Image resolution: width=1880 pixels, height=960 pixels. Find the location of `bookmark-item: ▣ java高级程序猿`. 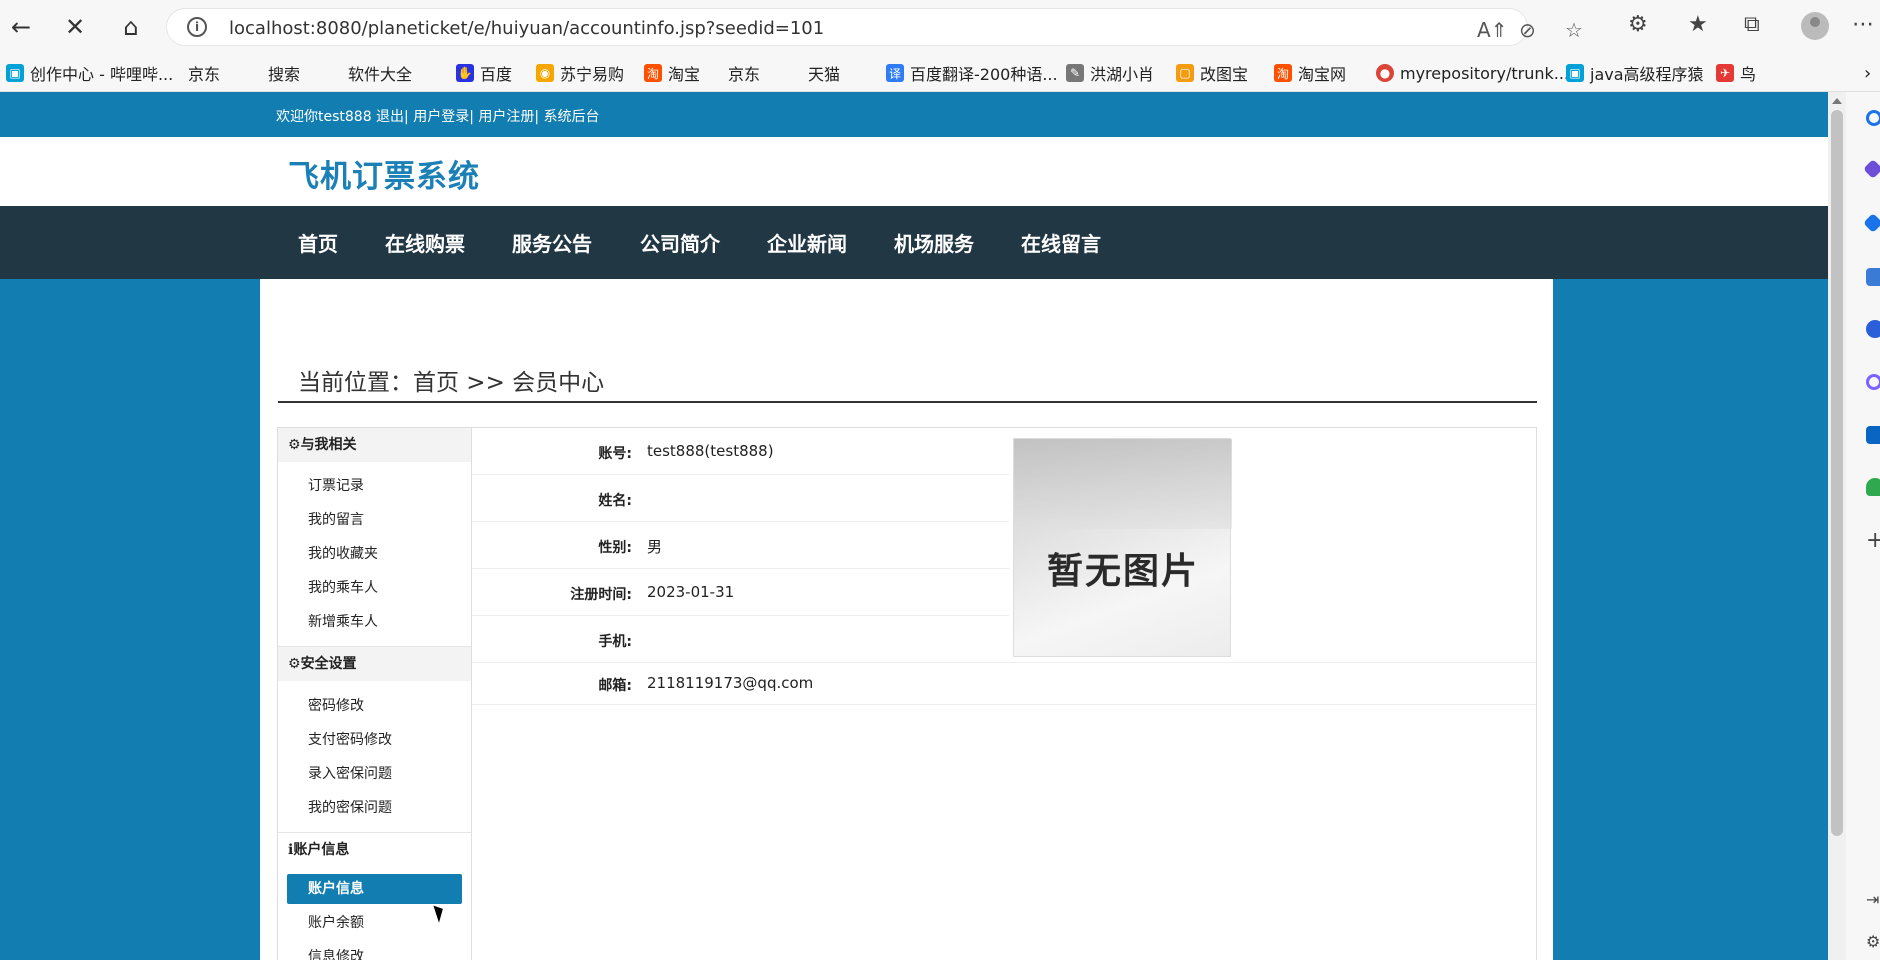

bookmark-item: ▣ java高级程序猿 is located at coordinates (1635, 73).